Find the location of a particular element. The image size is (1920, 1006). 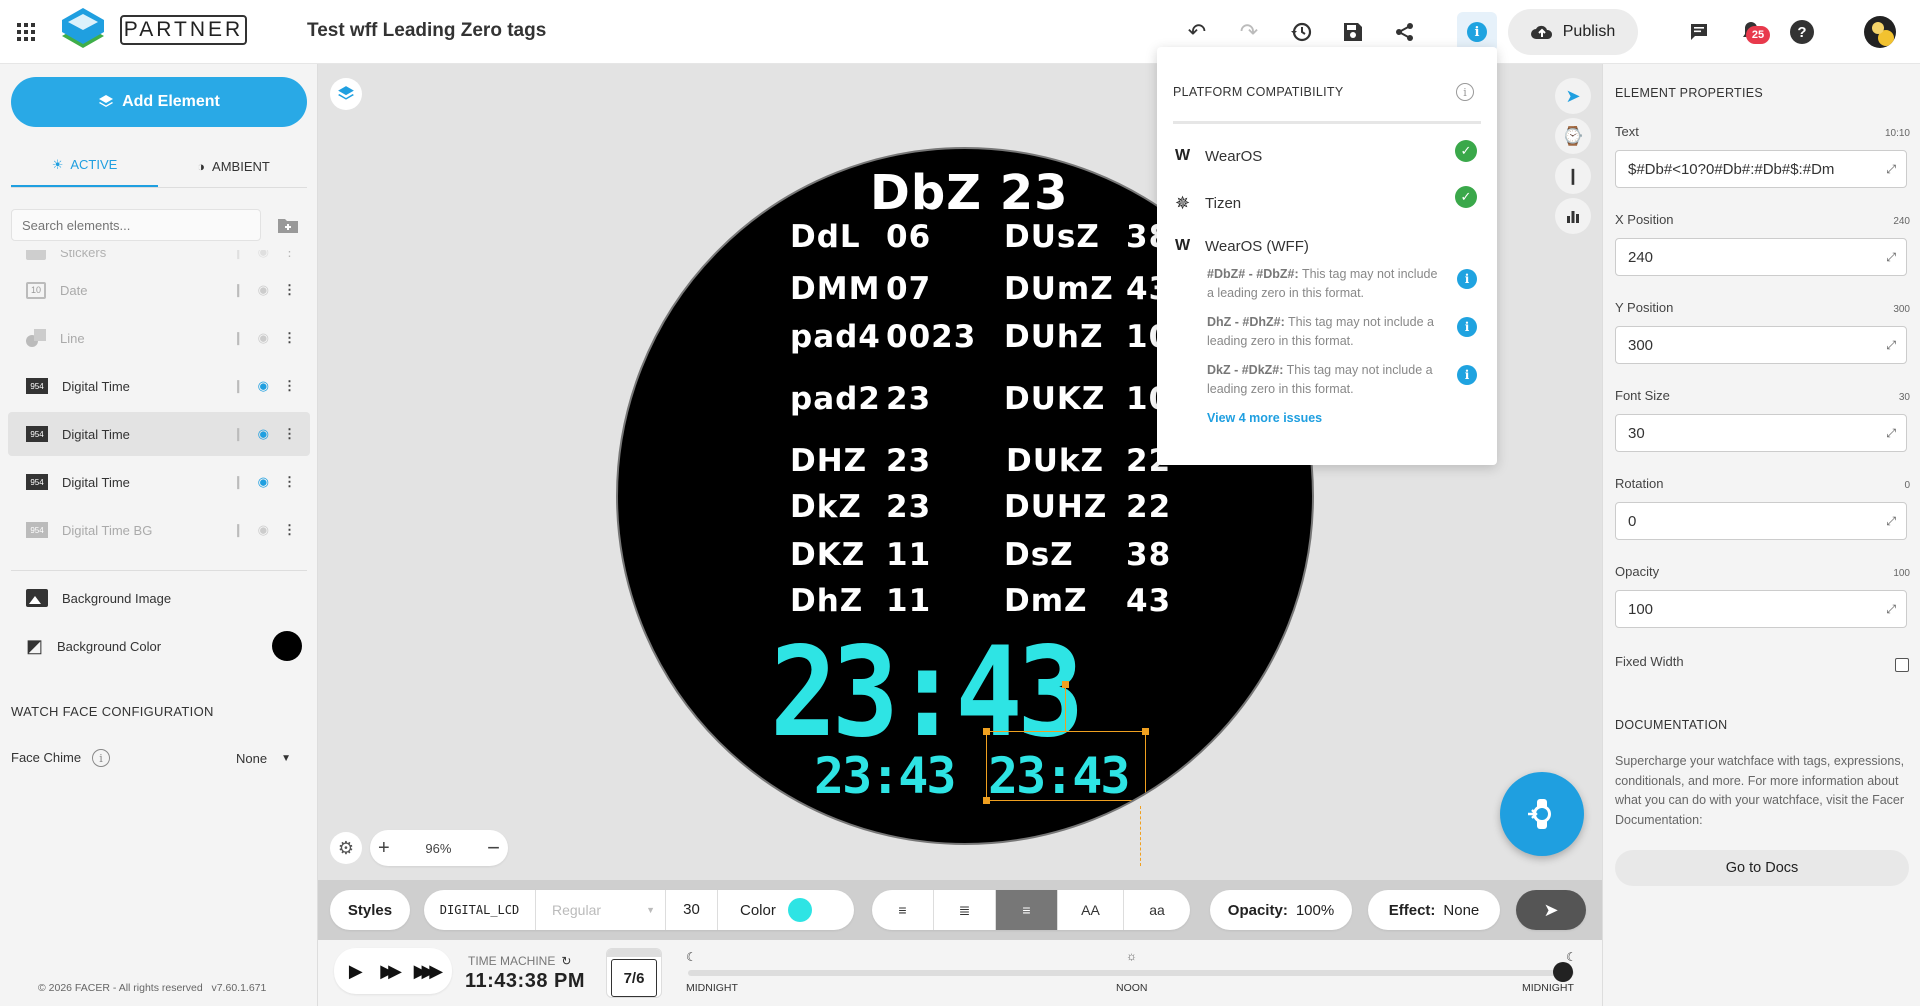

layers-toggle-button is located at coordinates (346, 94).